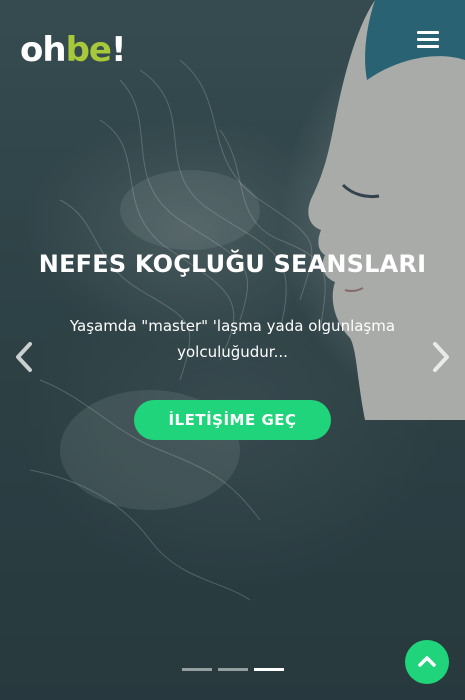 The height and width of the screenshot is (700, 465). Describe the element at coordinates (232, 420) in the screenshot. I see `contact-button: İLETİŞİME GEÇ` at that location.